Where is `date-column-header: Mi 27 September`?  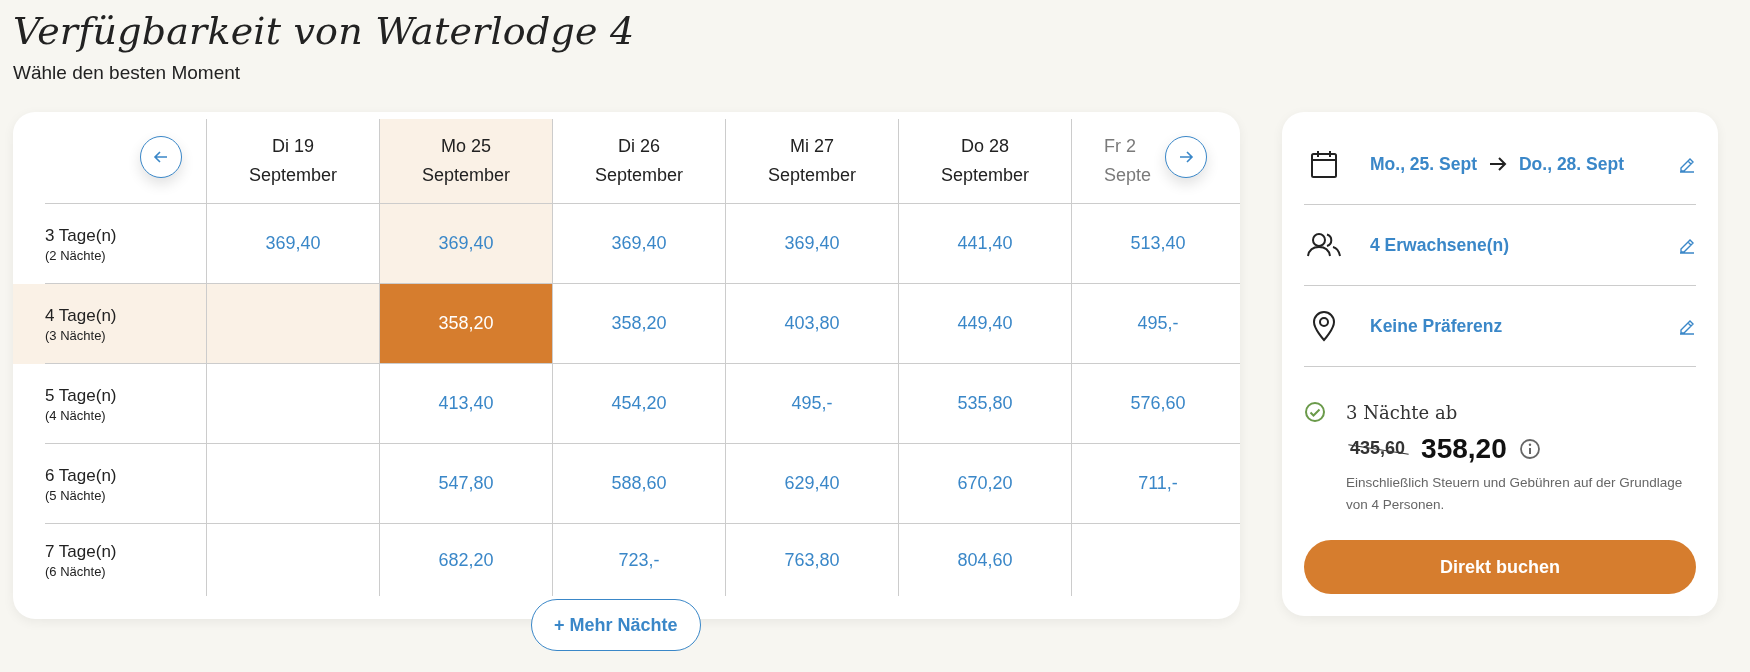 date-column-header: Mi 27 September is located at coordinates (811, 161).